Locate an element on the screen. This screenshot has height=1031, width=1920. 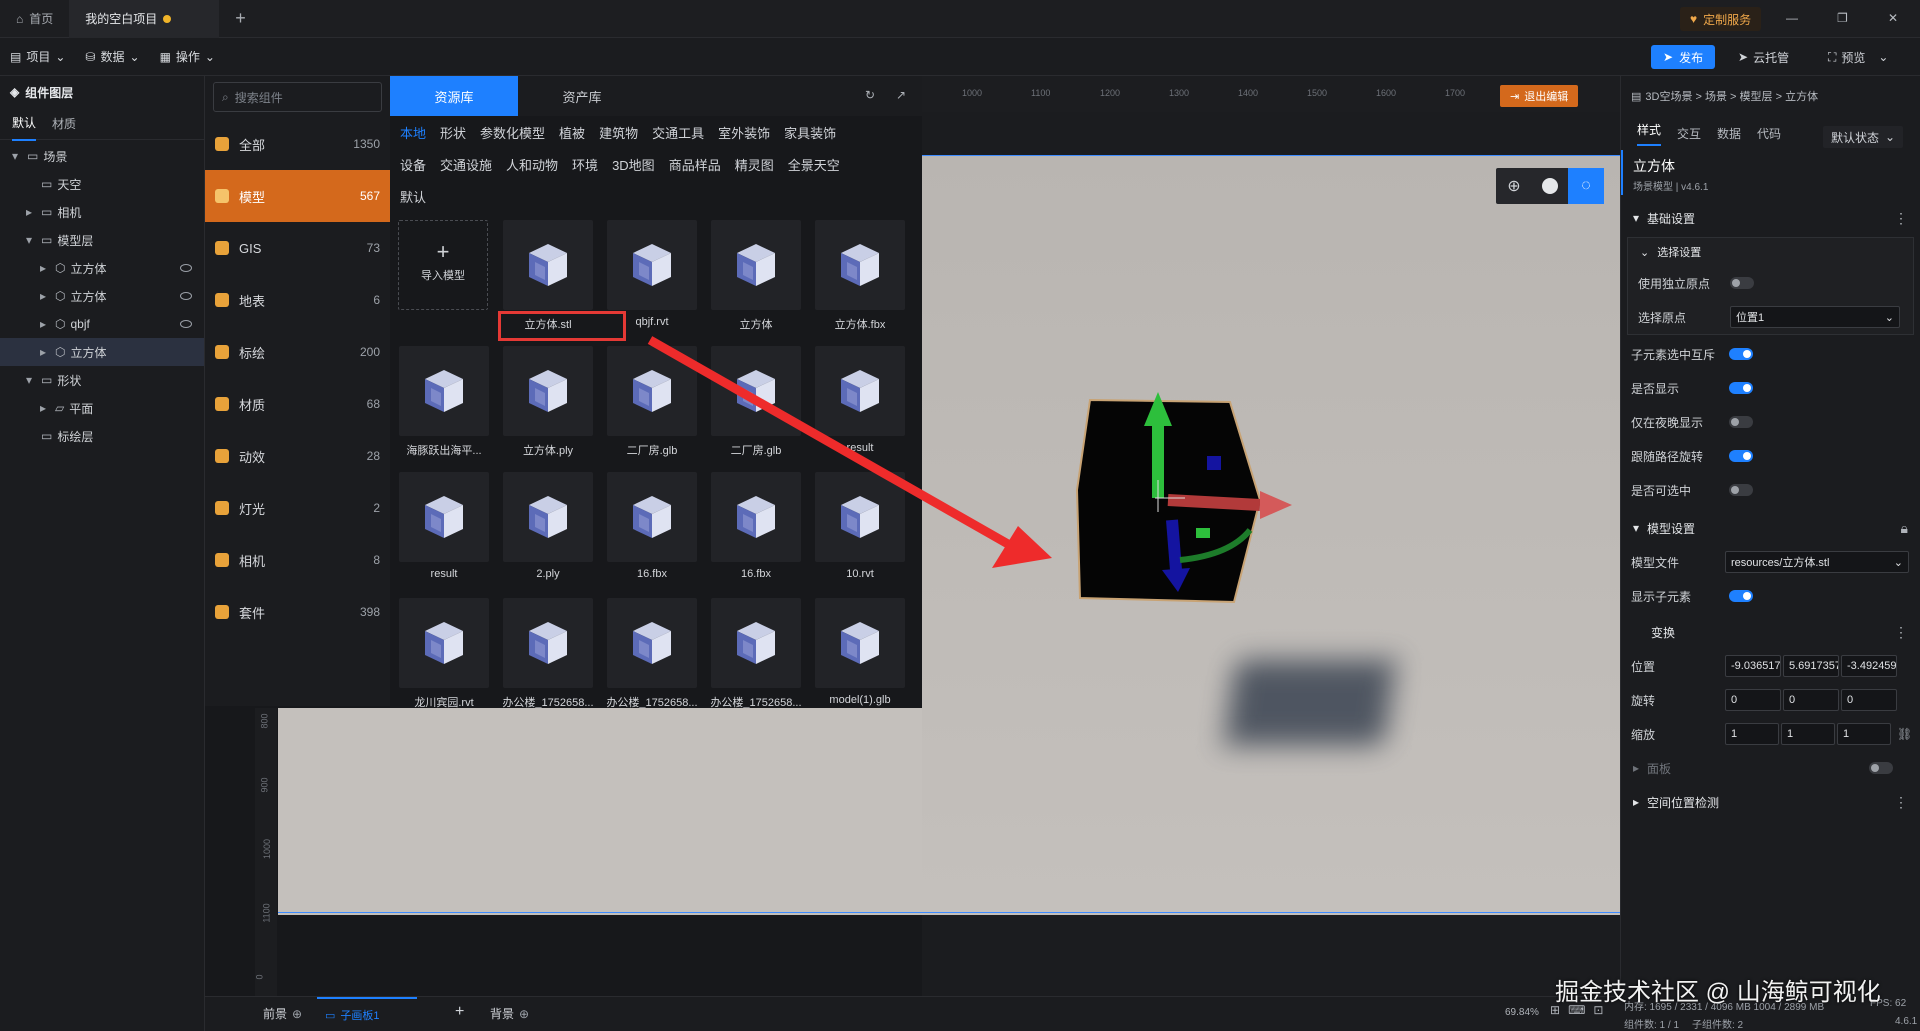
position-x-input: -9.036517 is located at coordinates (1753, 666).